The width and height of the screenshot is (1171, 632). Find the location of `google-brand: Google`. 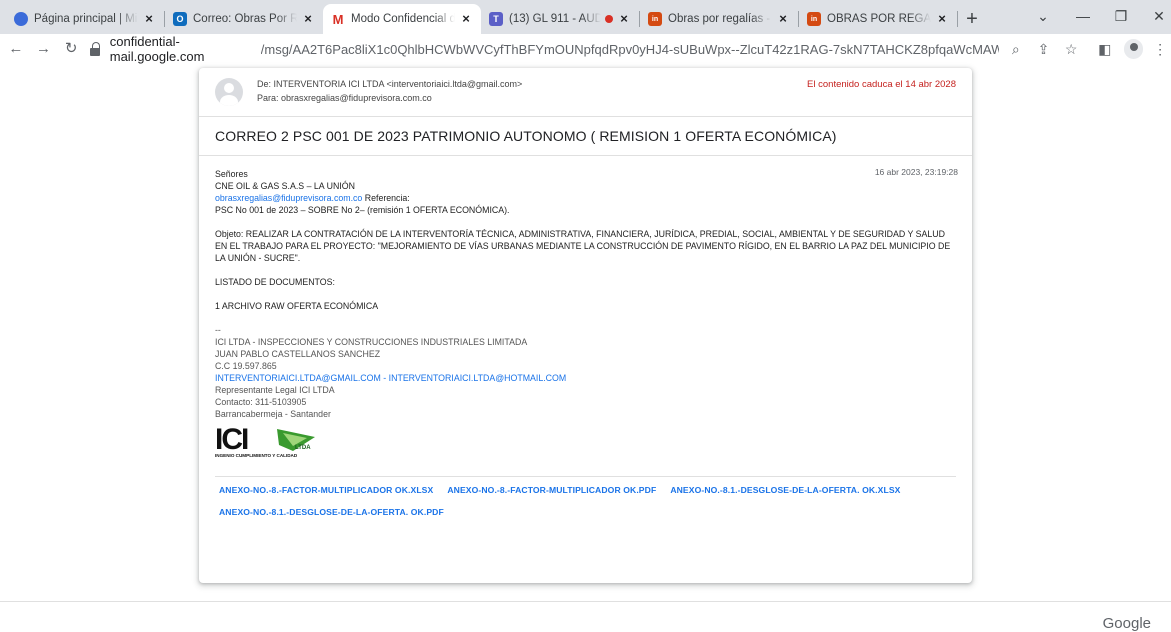

google-brand: Google is located at coordinates (1126, 623).